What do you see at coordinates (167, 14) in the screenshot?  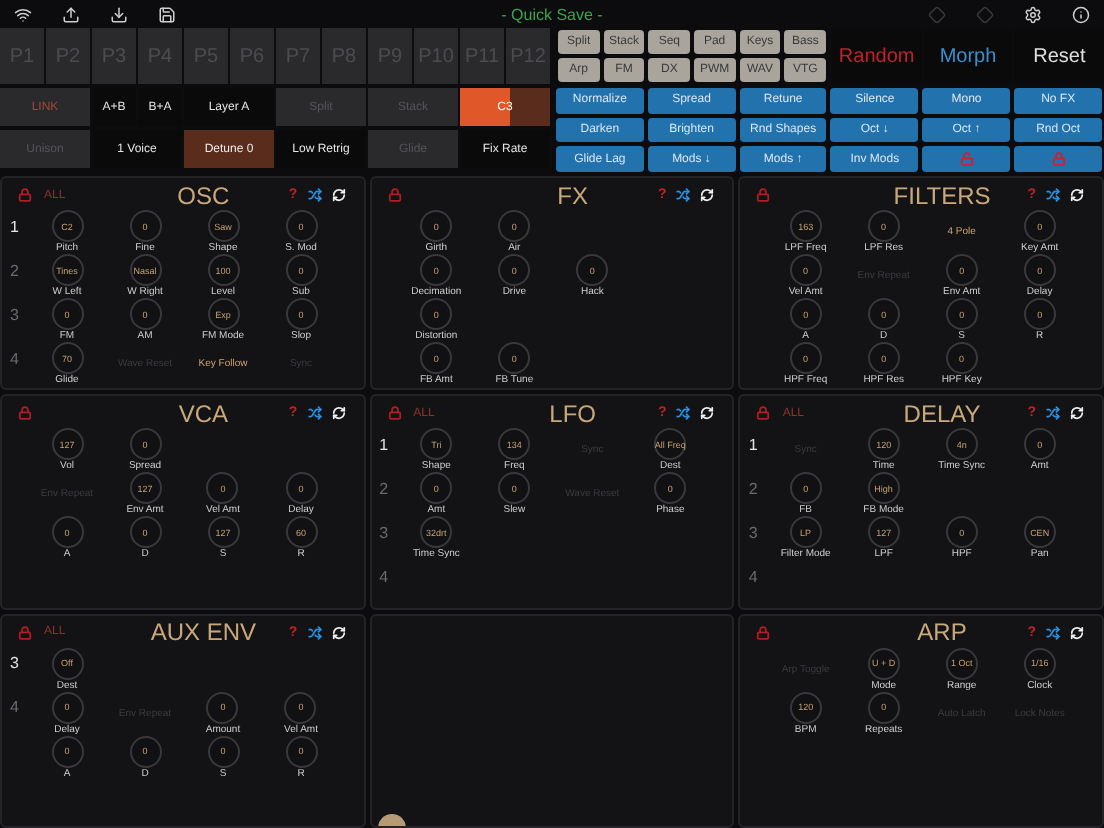 I see `save-icon` at bounding box center [167, 14].